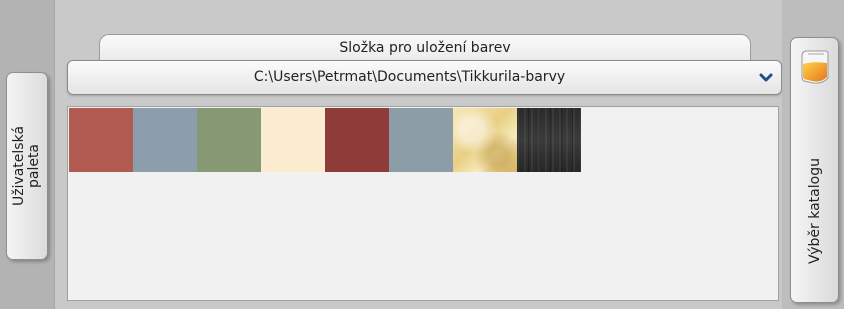 This screenshot has height=309, width=844. Describe the element at coordinates (34, 166) in the screenshot. I see `tab-user-palette-label-line2: paleta` at that location.